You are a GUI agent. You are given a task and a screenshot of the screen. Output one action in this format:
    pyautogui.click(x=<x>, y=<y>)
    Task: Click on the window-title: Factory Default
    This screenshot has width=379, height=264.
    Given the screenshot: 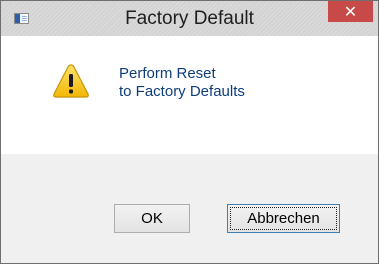 What is the action you would take?
    pyautogui.click(x=189, y=18)
    